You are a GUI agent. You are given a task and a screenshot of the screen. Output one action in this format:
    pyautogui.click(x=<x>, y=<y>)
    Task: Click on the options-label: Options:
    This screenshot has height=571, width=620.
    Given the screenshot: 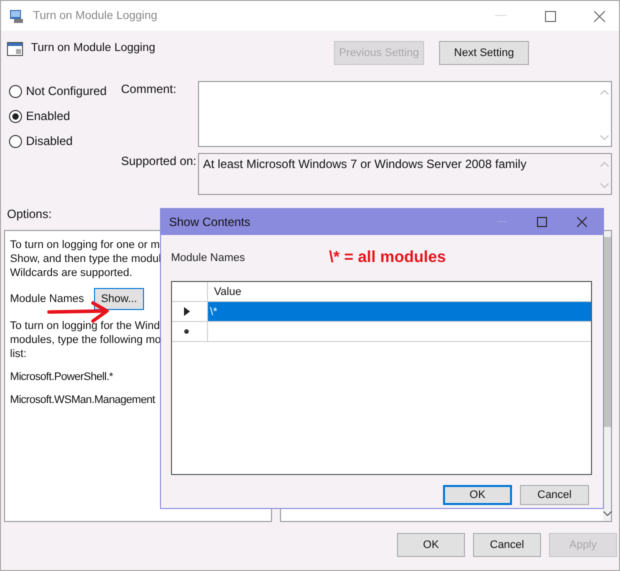 What is the action you would take?
    pyautogui.click(x=29, y=214)
    